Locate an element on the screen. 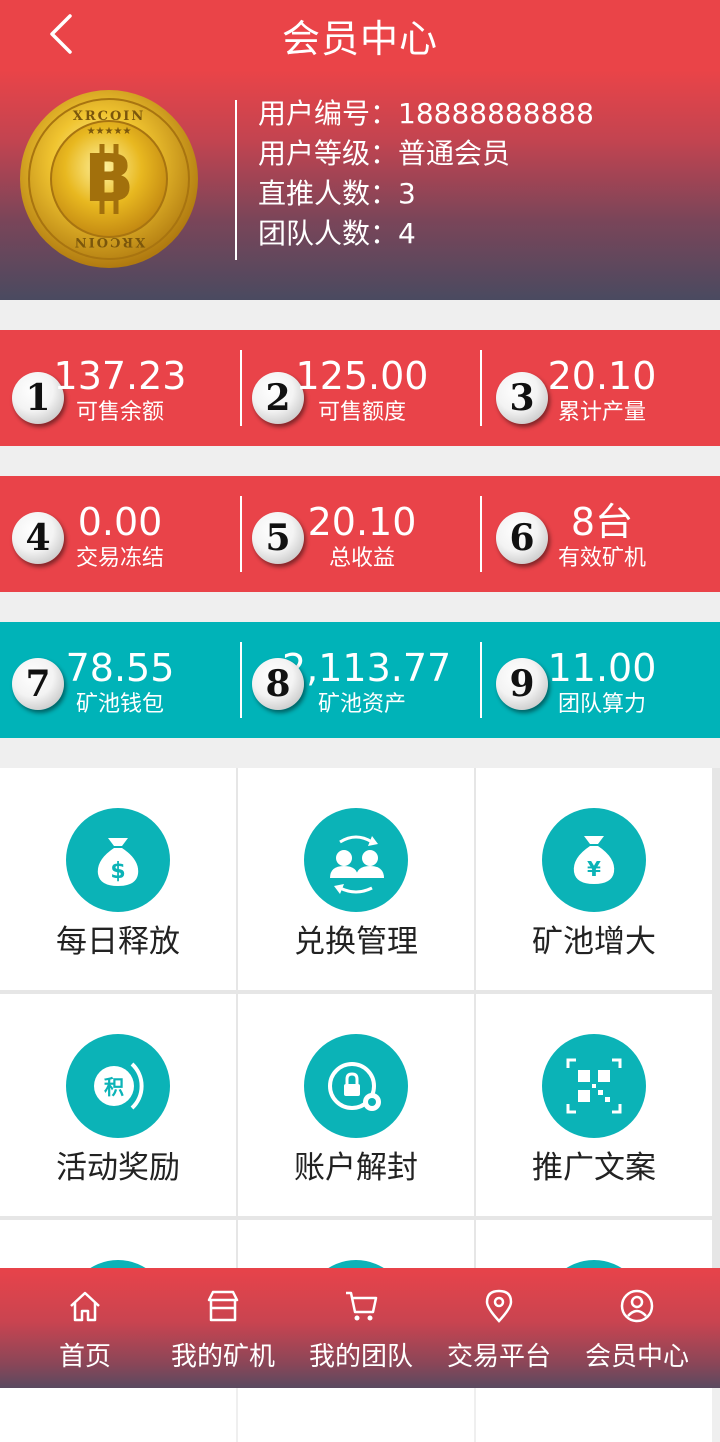 The image size is (720, 1442). stats-band-1: 1 137.23 可售余额 2 125.00 可售额度 3 20.10 累计产量 is located at coordinates (360, 388).